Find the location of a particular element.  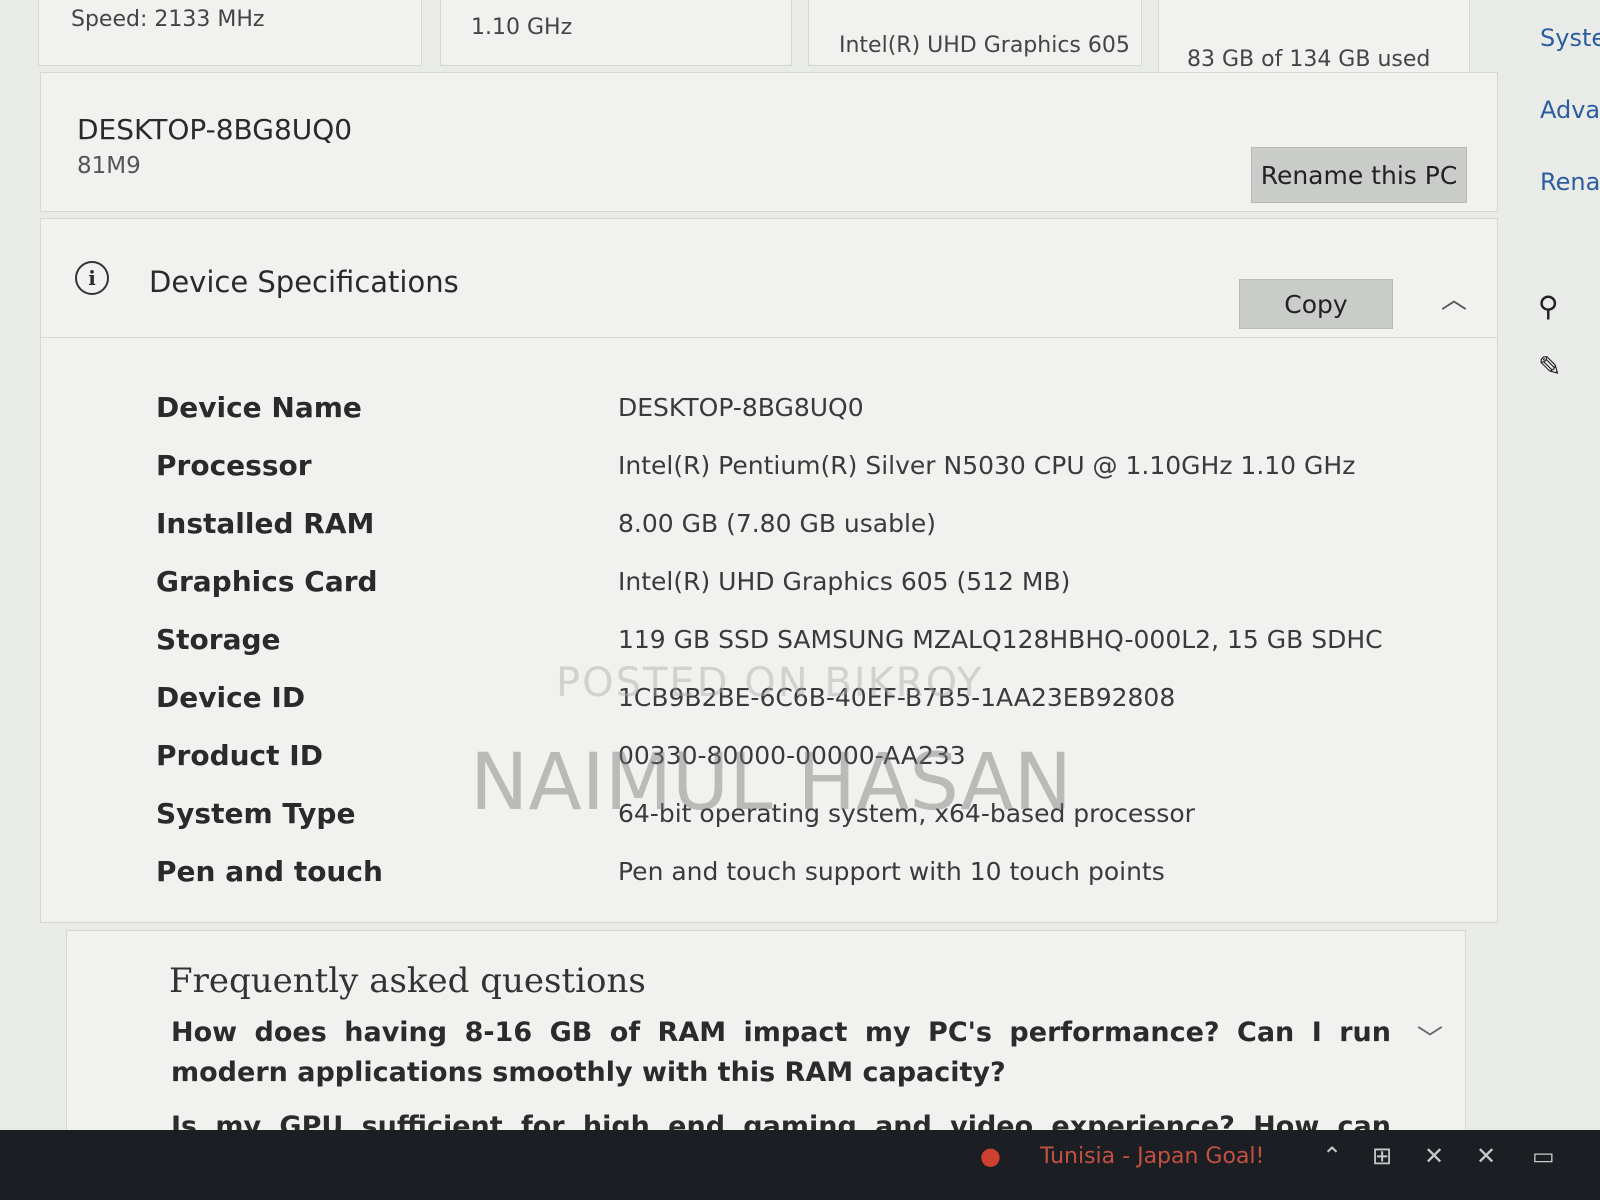

processor-speed-text: 1.10 GHz is located at coordinates (522, 27).